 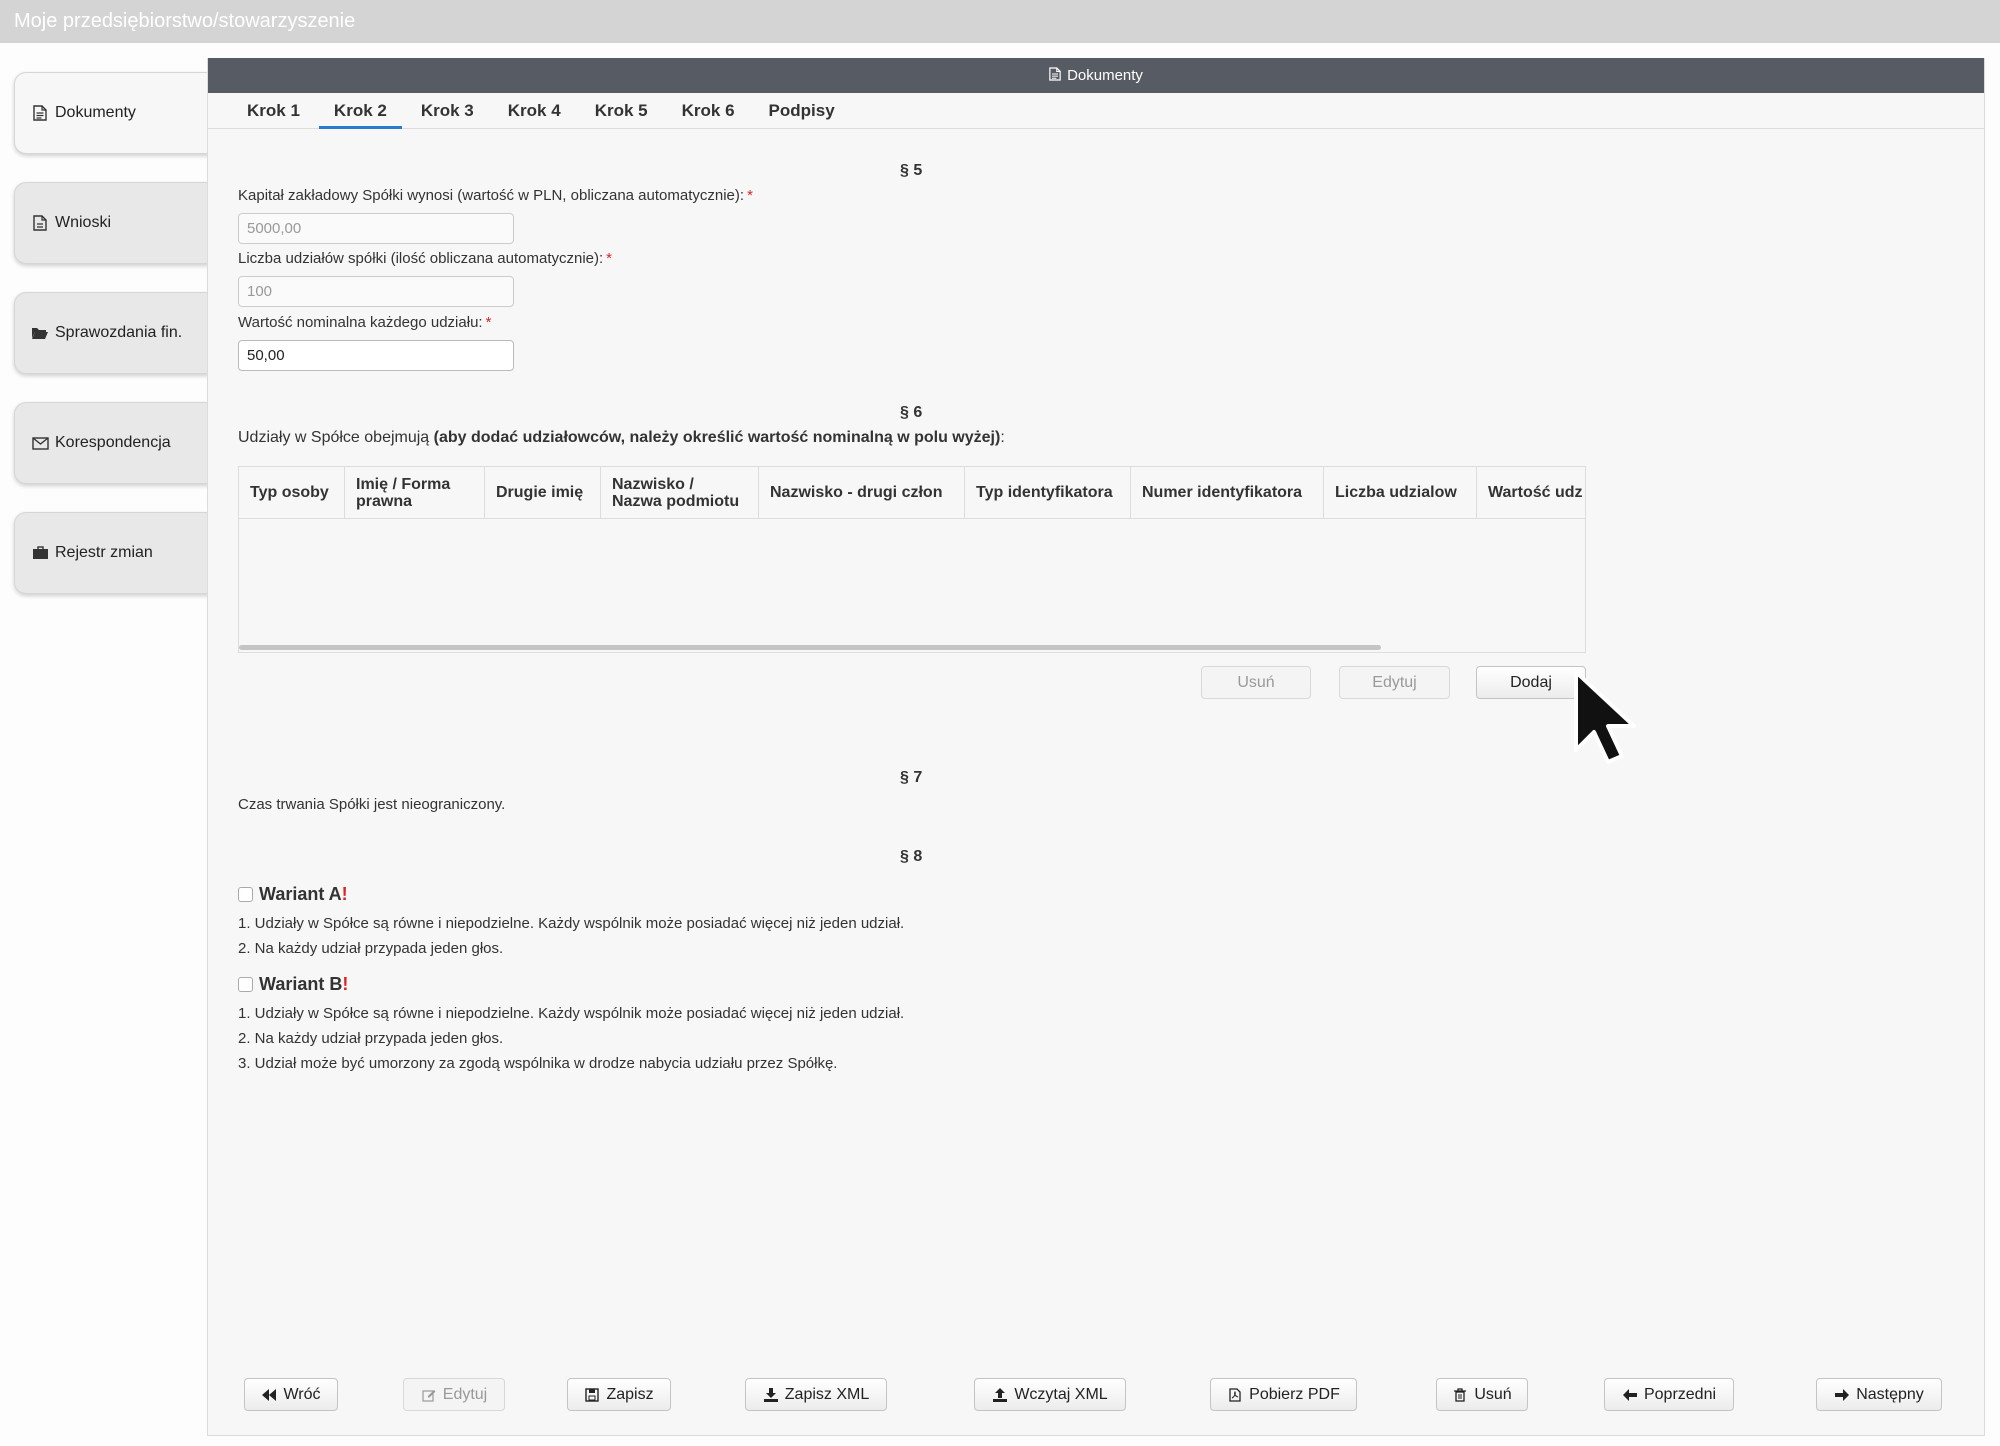 I want to click on briefcase-icon, so click(x=40, y=553).